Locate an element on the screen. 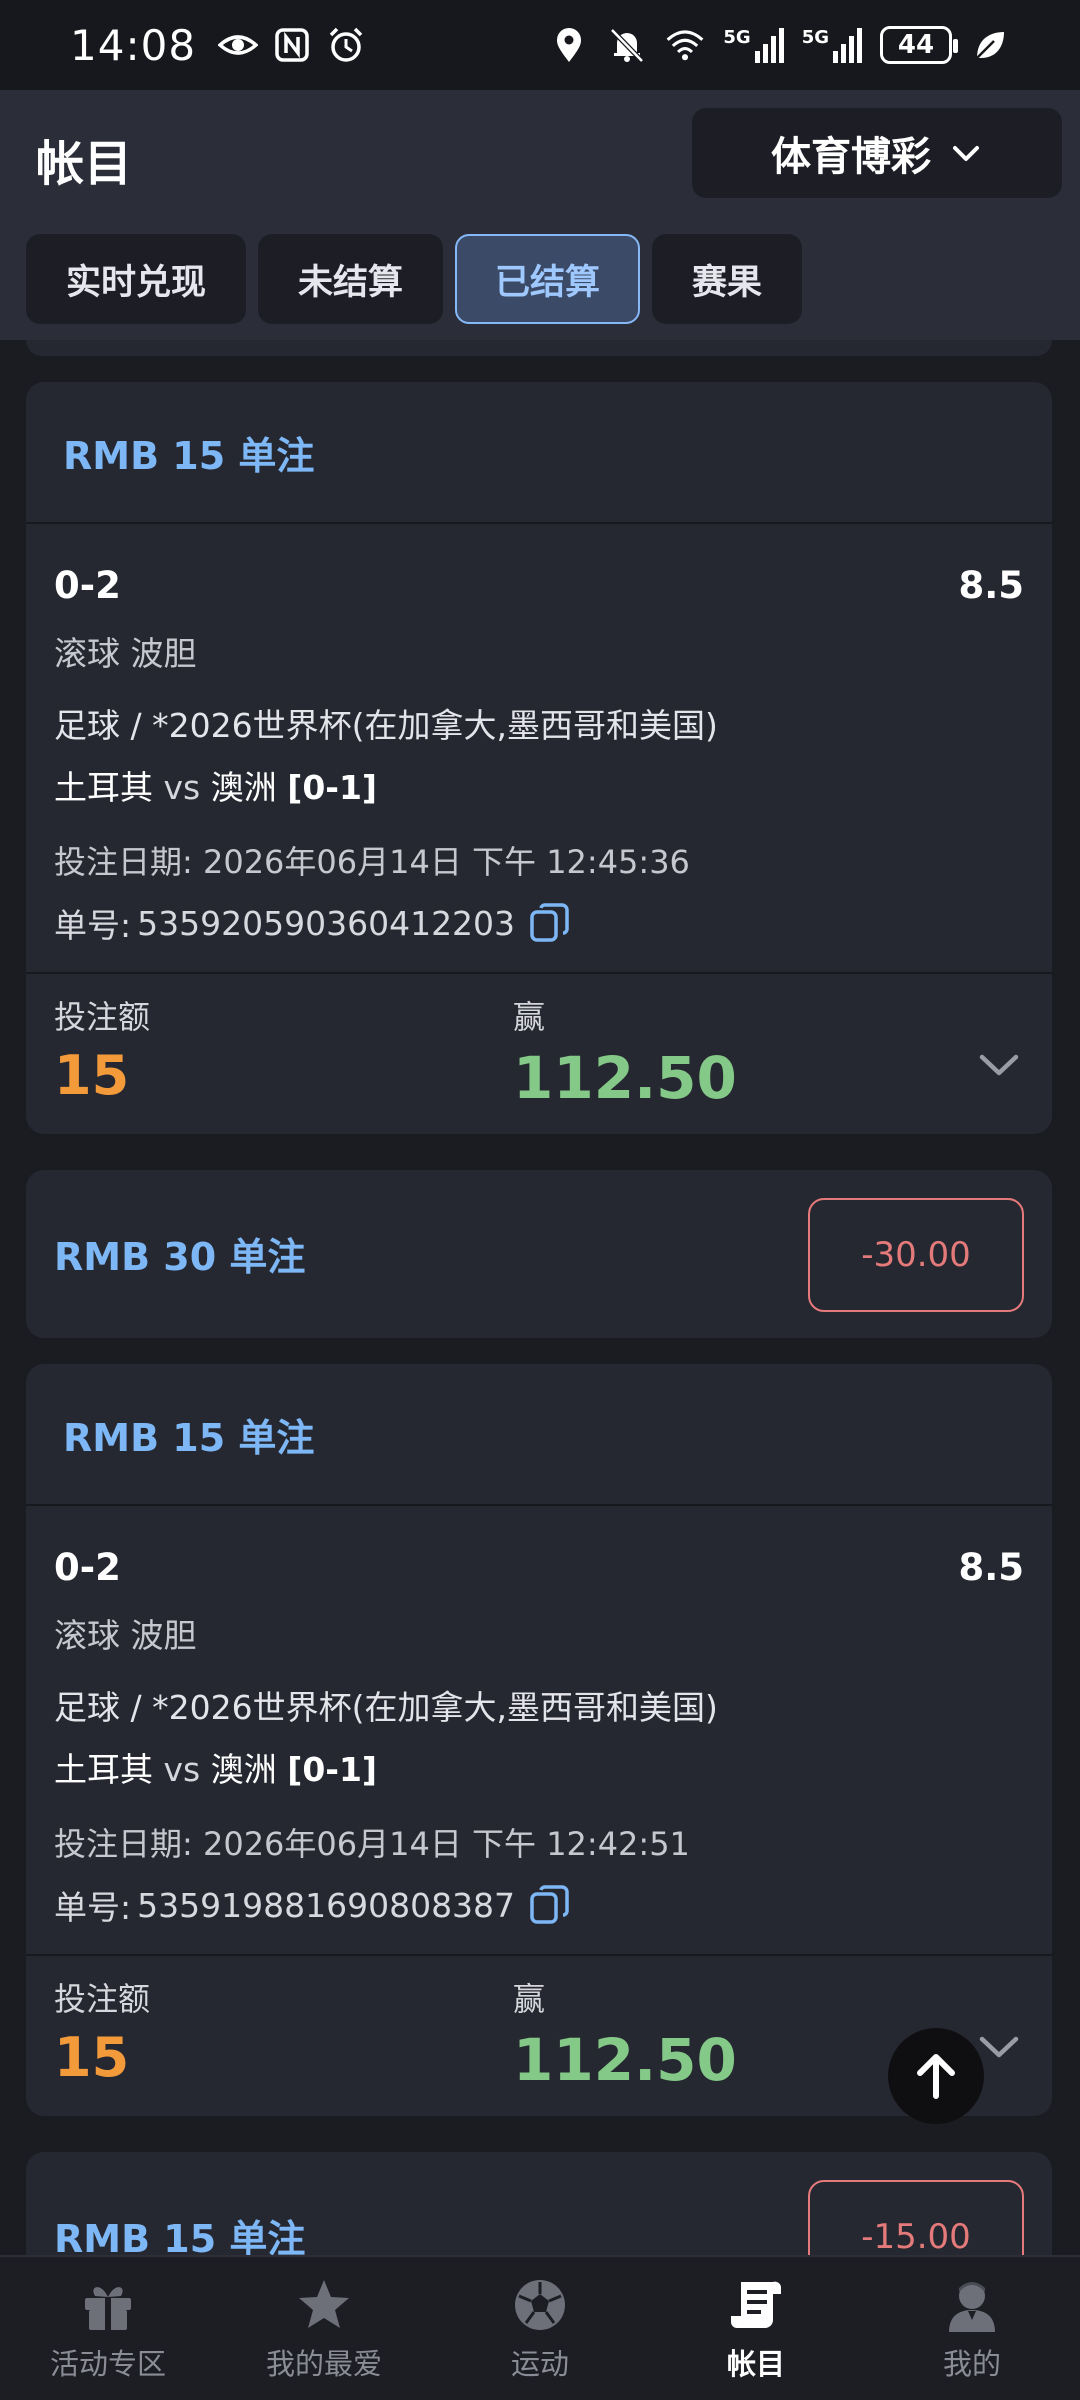  bet-card-footer: 投注额 赢 15 112.50 is located at coordinates (539, 1054).